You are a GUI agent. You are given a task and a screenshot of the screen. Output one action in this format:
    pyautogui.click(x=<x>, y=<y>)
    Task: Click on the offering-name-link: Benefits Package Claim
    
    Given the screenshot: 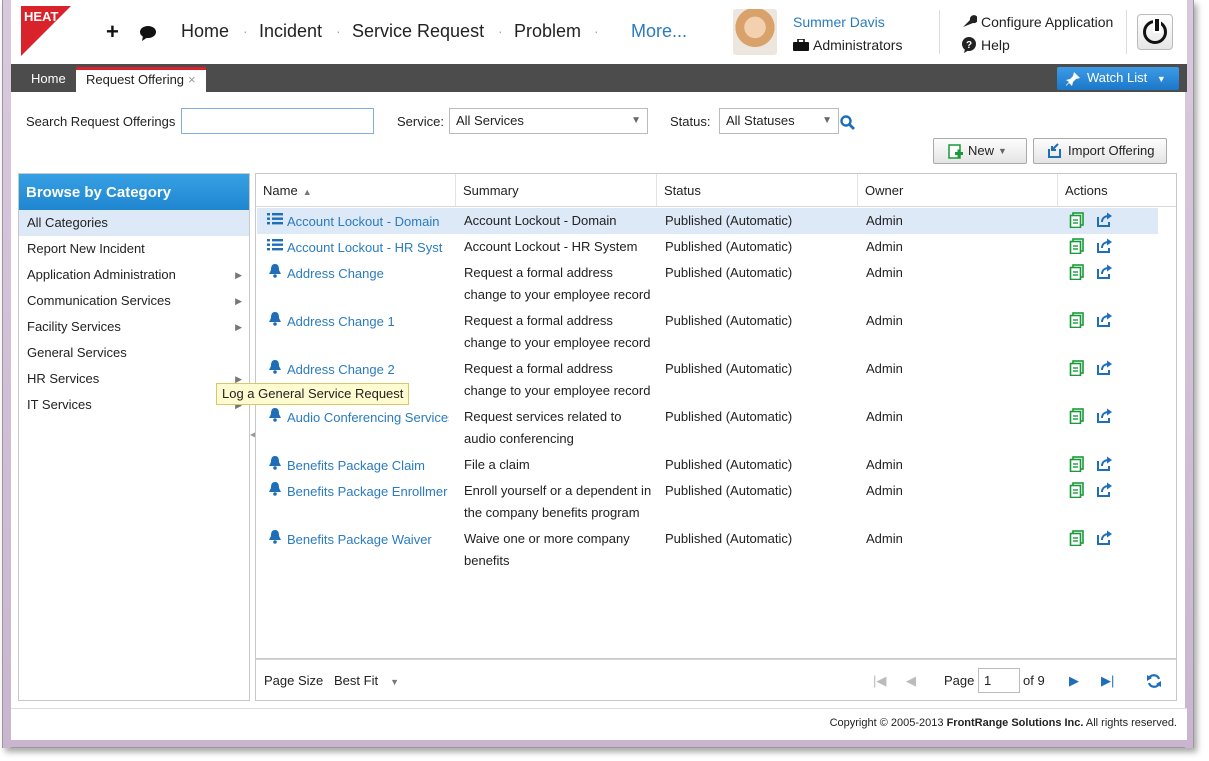 What is the action you would take?
    pyautogui.click(x=358, y=465)
    